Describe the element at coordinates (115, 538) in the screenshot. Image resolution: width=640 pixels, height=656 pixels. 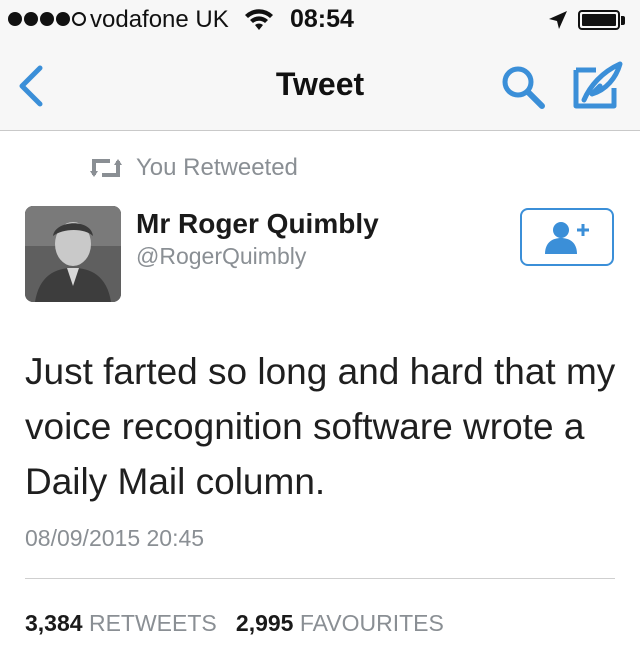
I see `tweet-timestamp: 08/09/2015 20:45` at that location.